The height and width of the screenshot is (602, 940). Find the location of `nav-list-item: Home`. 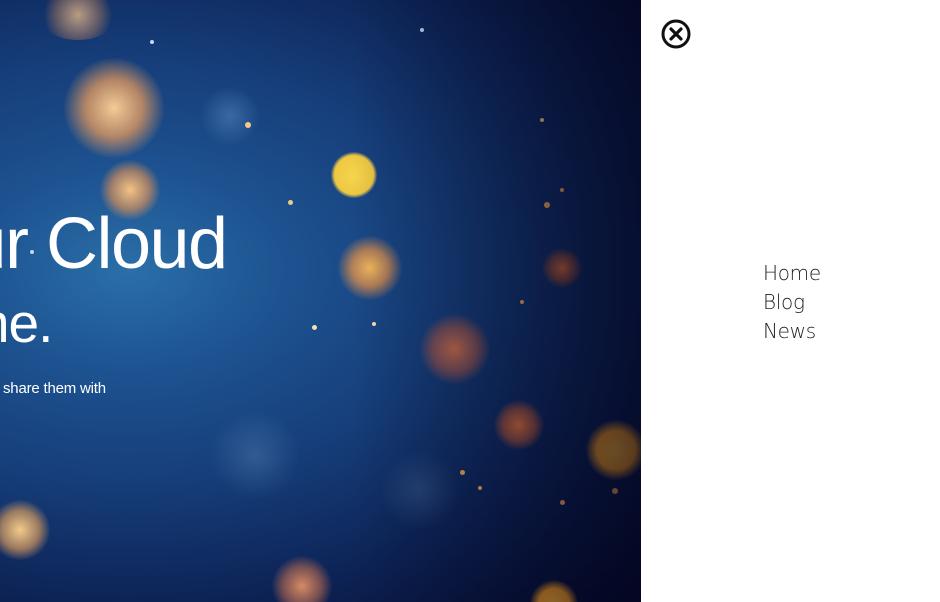

nav-list-item: Home is located at coordinates (792, 273).